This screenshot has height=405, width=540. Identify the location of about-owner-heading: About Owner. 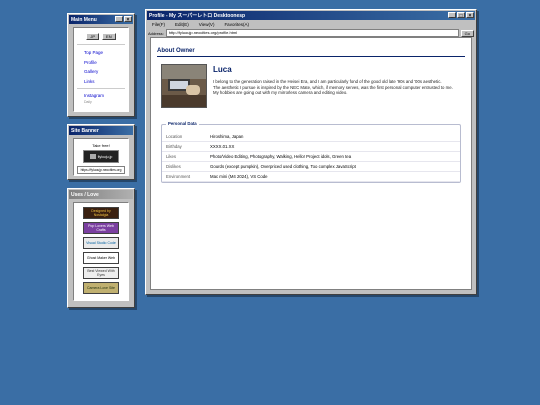
(176, 51).